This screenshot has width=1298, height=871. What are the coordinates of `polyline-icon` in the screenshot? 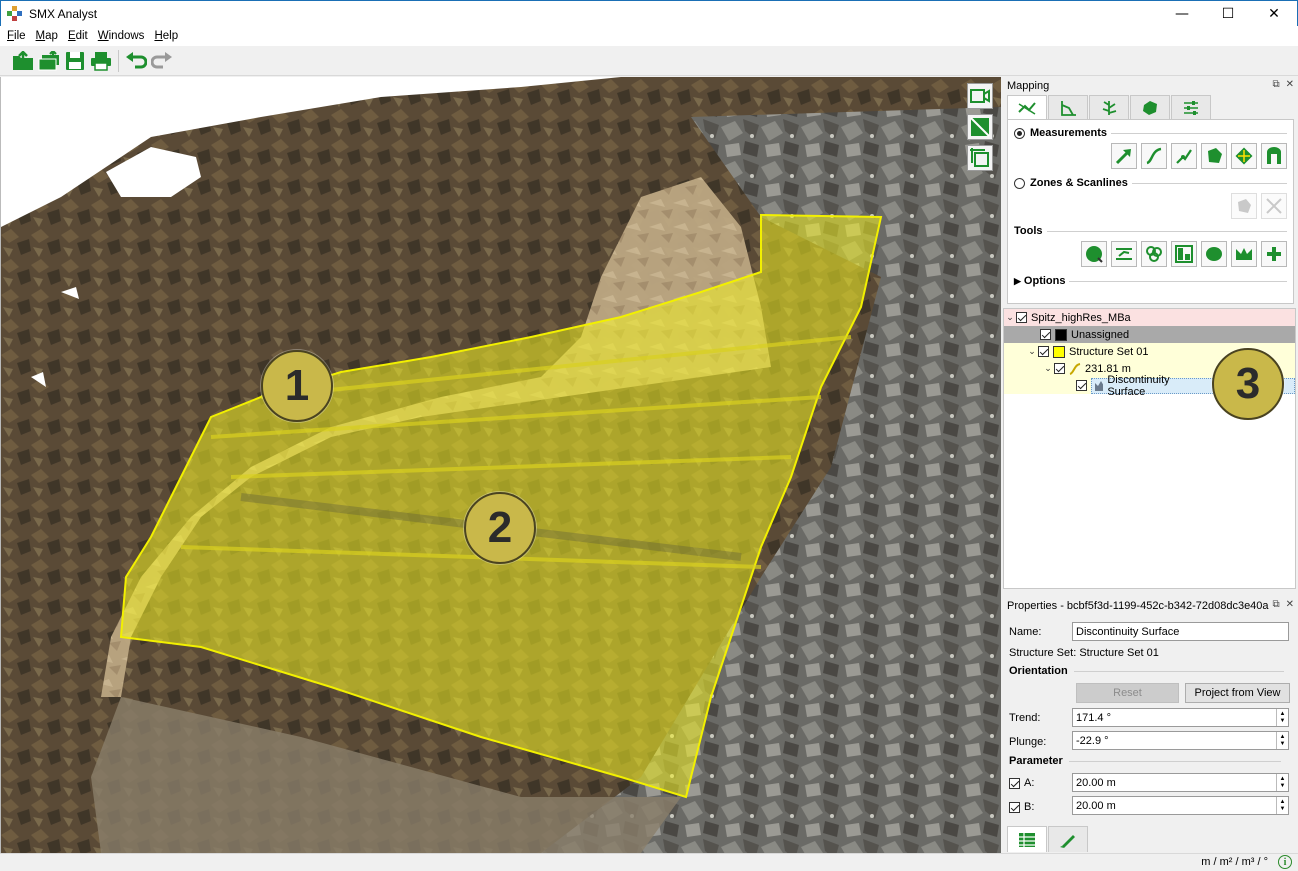 It's located at (1154, 156).